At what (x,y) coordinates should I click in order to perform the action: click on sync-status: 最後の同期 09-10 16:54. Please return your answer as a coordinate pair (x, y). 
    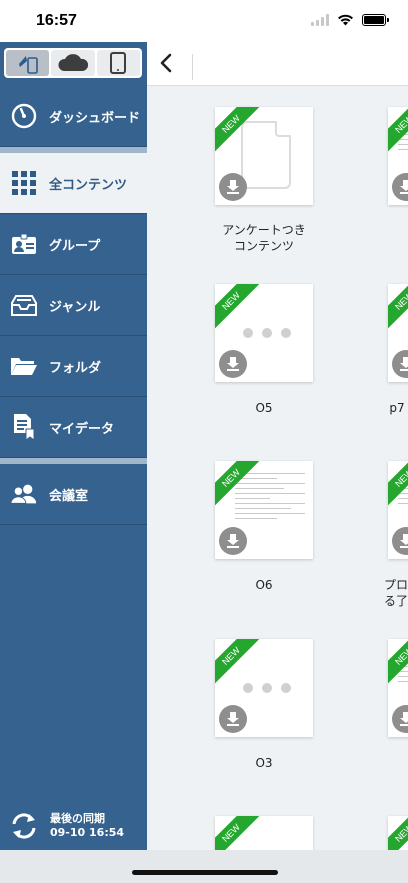
    Looking at the image, I should click on (67, 826).